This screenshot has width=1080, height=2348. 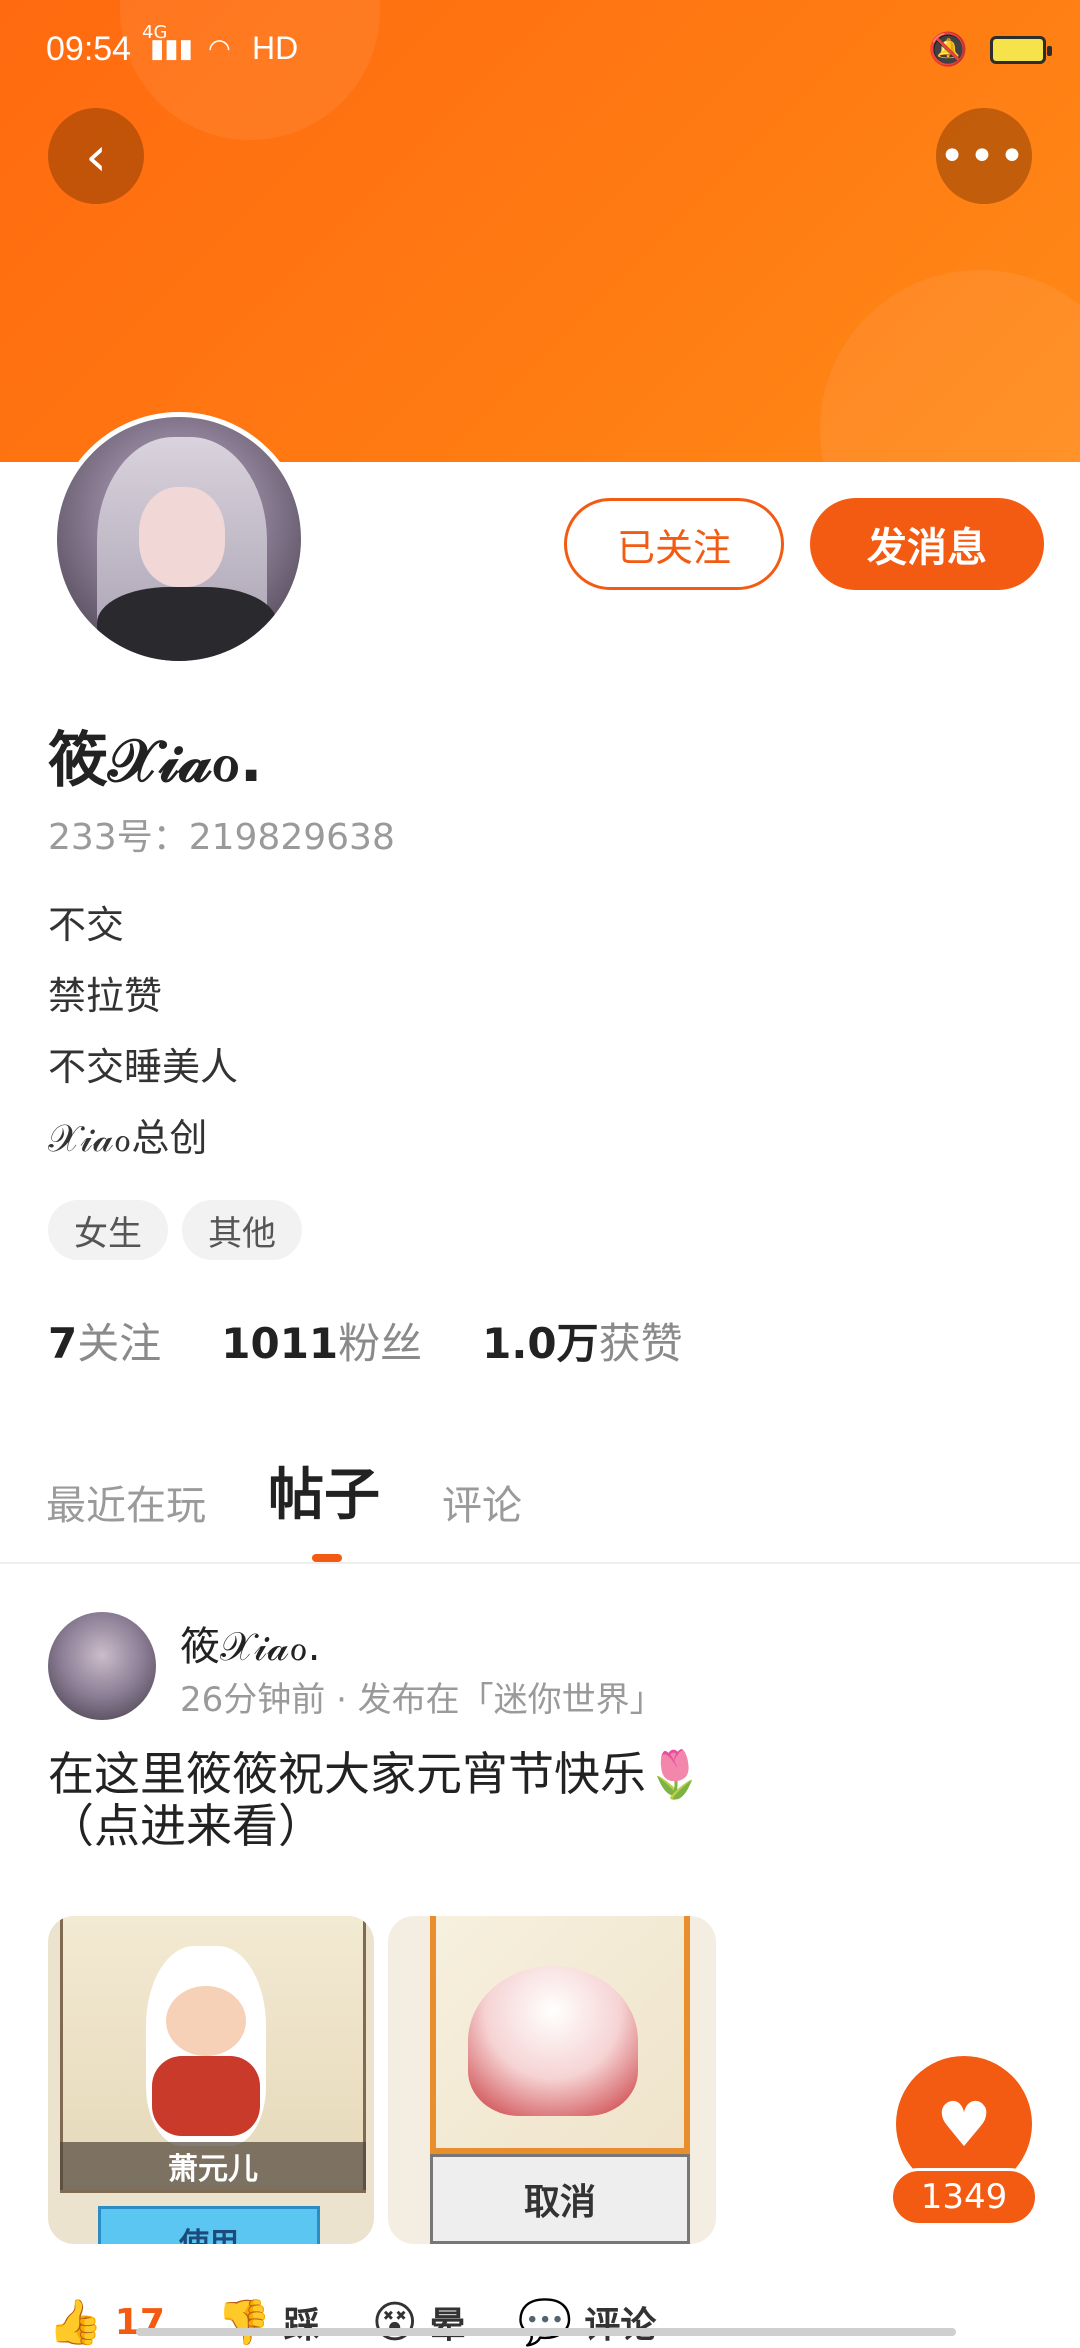 I want to click on use-button-image: 使用, so click(x=209, y=2225).